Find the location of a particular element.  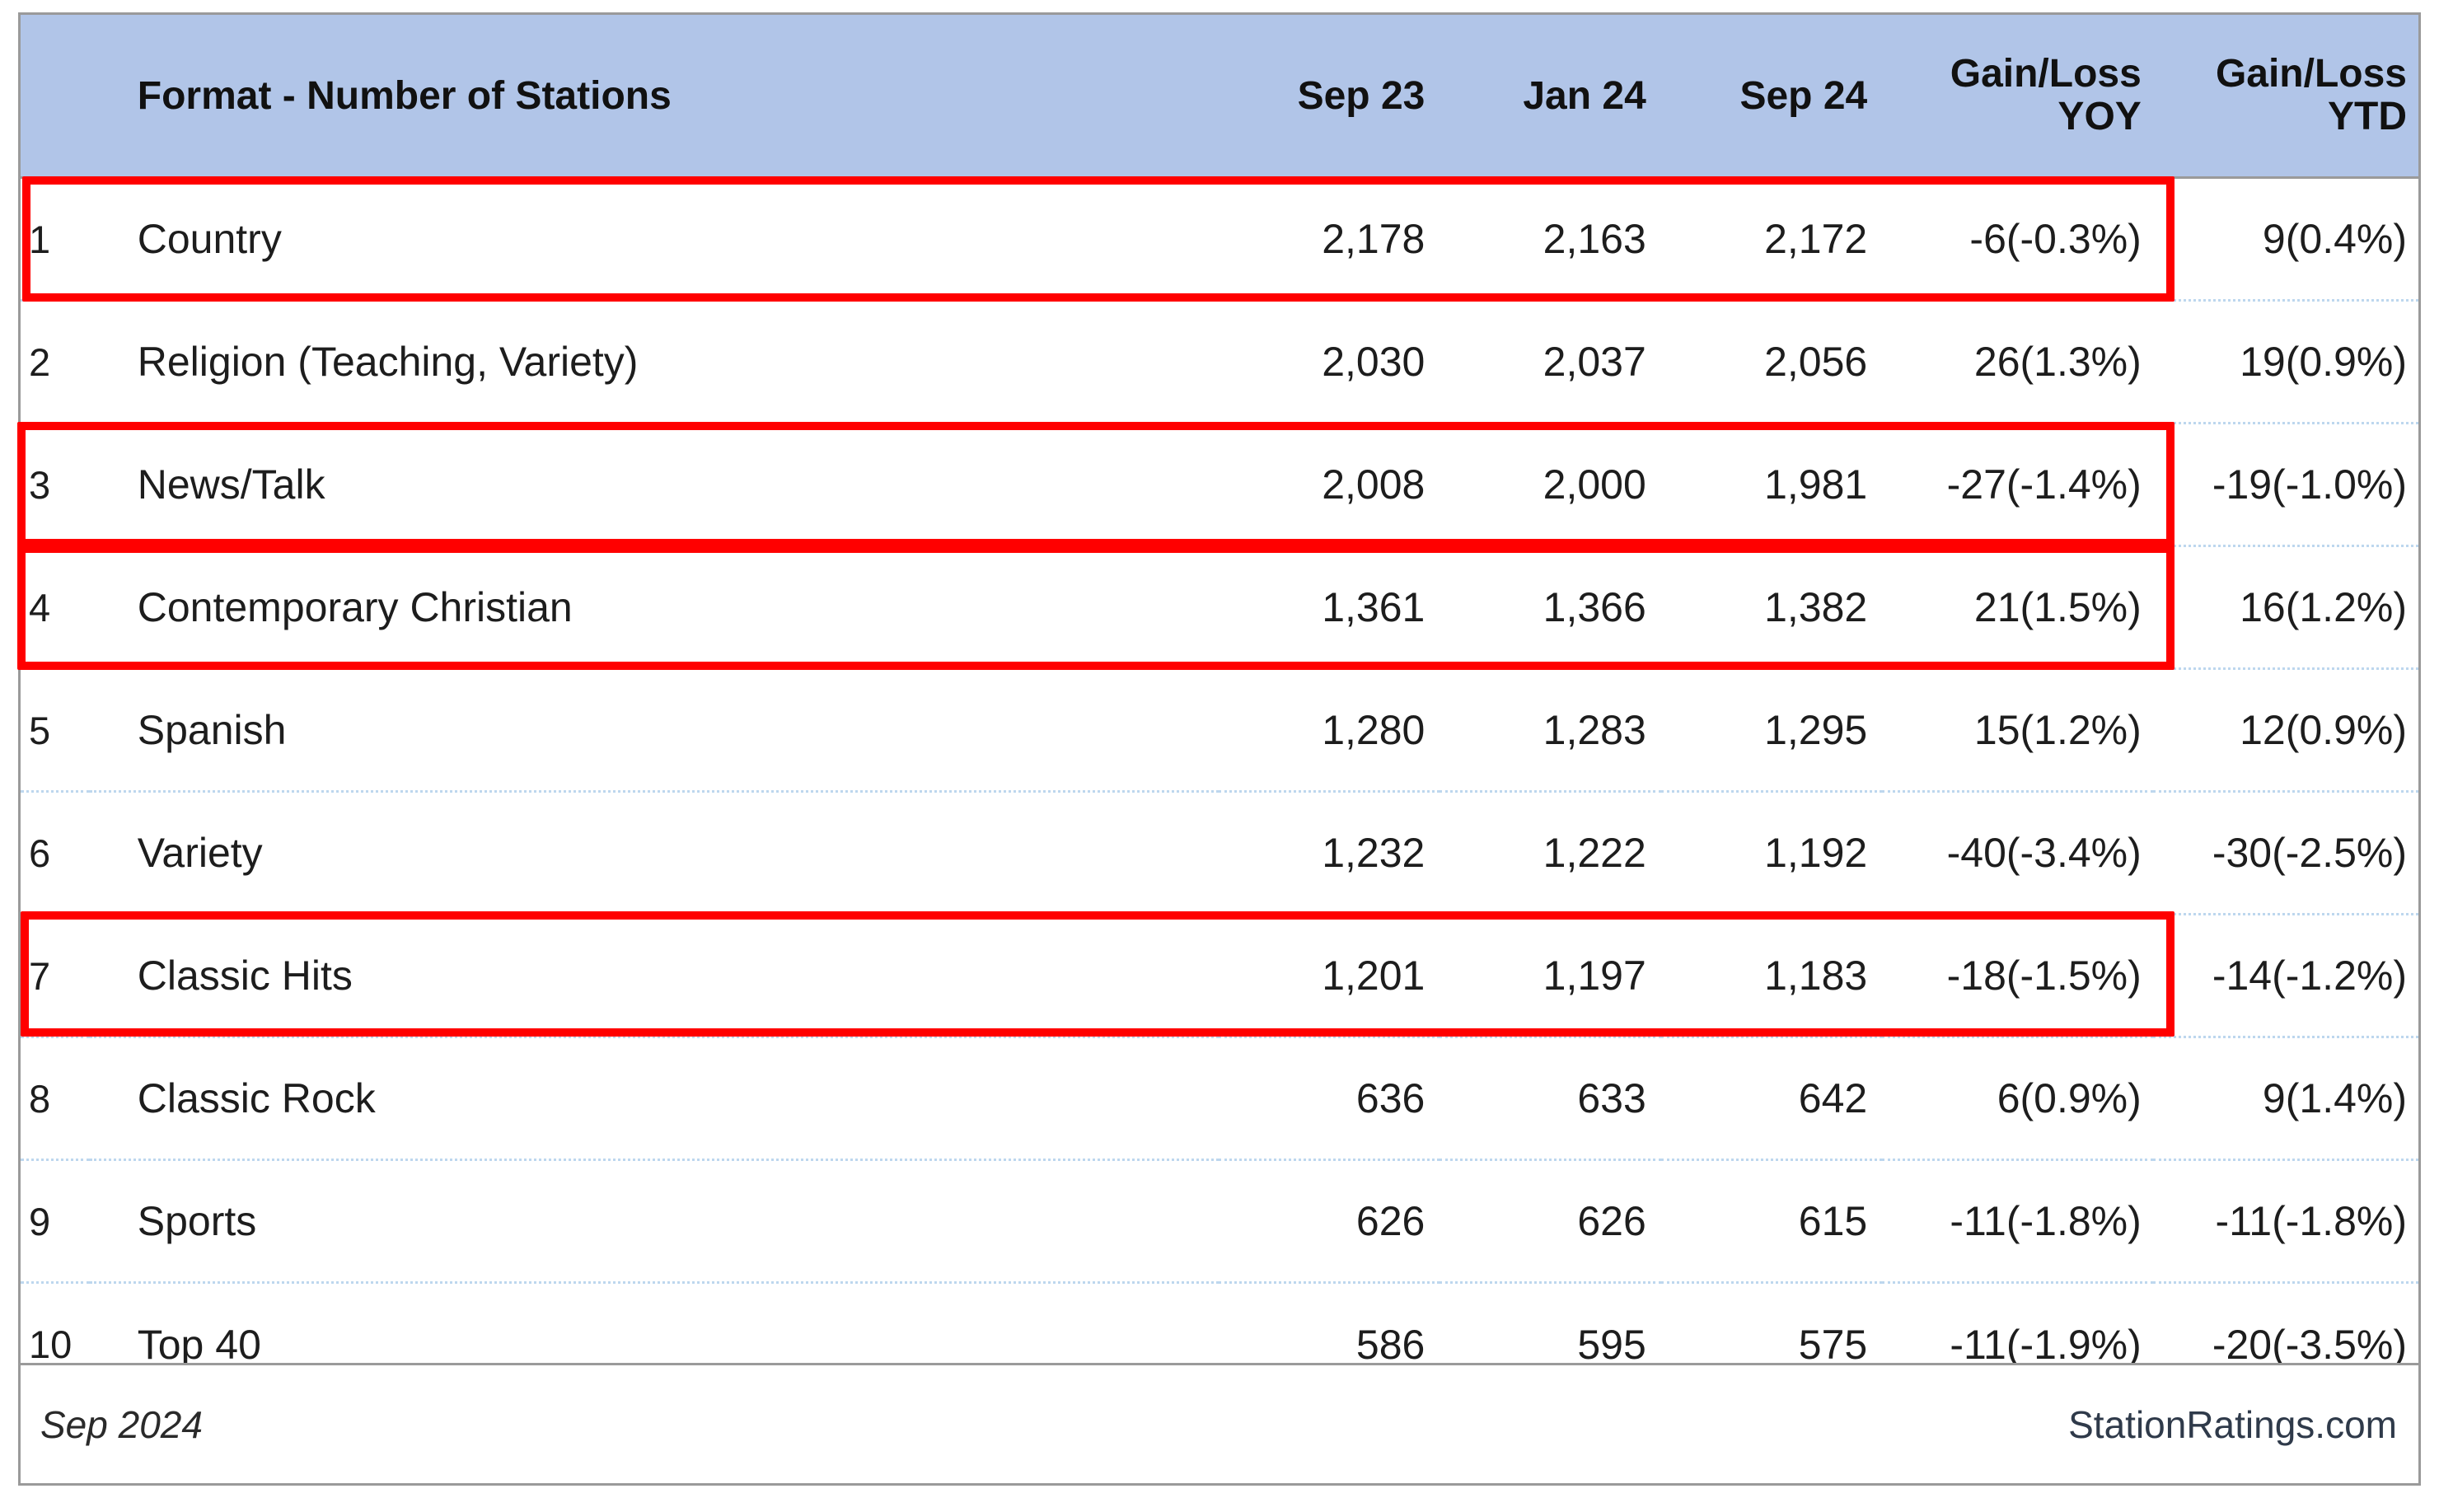

column-header-gain-loss-ytd: Gain/Loss YTD is located at coordinates (2285, 97).